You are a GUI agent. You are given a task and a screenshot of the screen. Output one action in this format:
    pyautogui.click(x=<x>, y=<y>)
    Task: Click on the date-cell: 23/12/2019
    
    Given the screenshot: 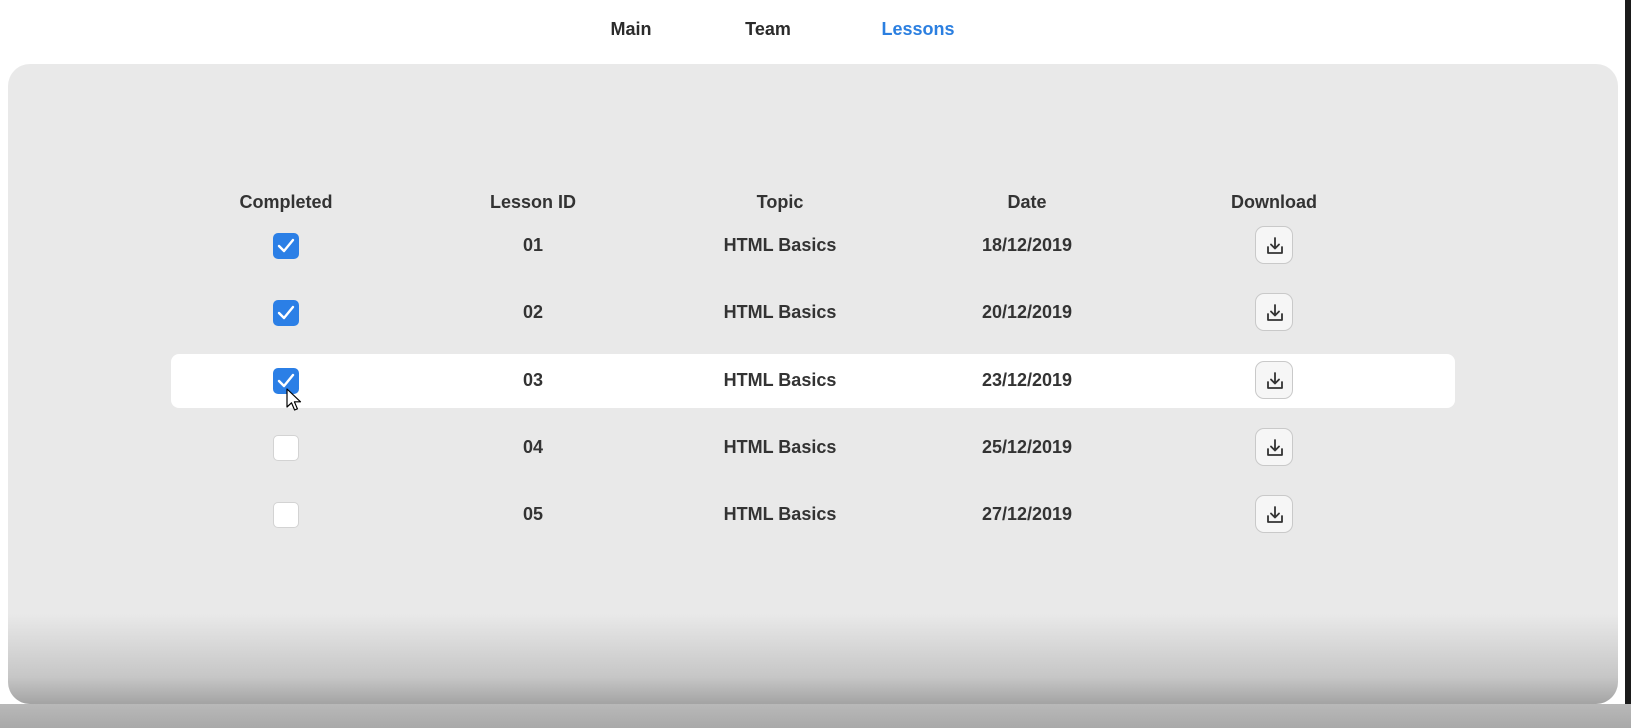 What is the action you would take?
    pyautogui.click(x=1027, y=380)
    